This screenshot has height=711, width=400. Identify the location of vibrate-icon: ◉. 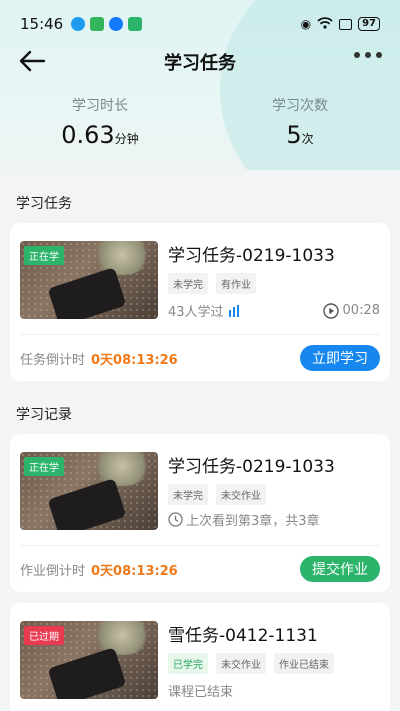
(306, 24).